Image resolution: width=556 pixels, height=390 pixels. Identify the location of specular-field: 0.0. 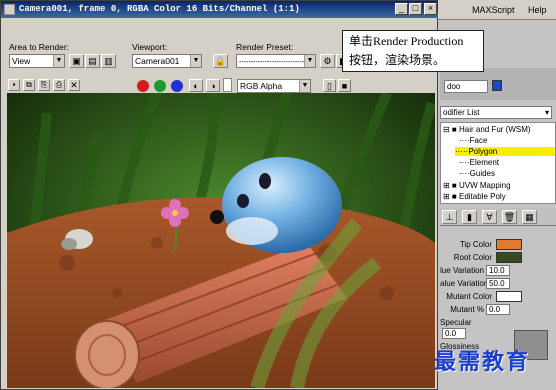
(454, 333).